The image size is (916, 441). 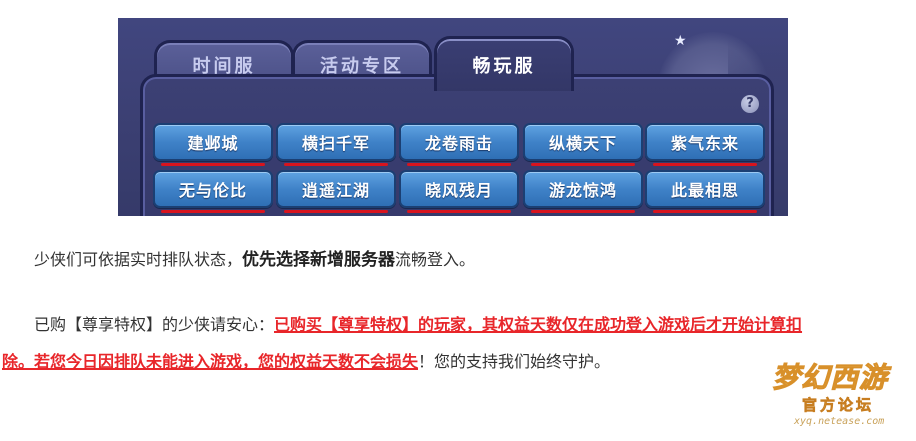 I want to click on server-label: 建邺城, so click(x=213, y=143).